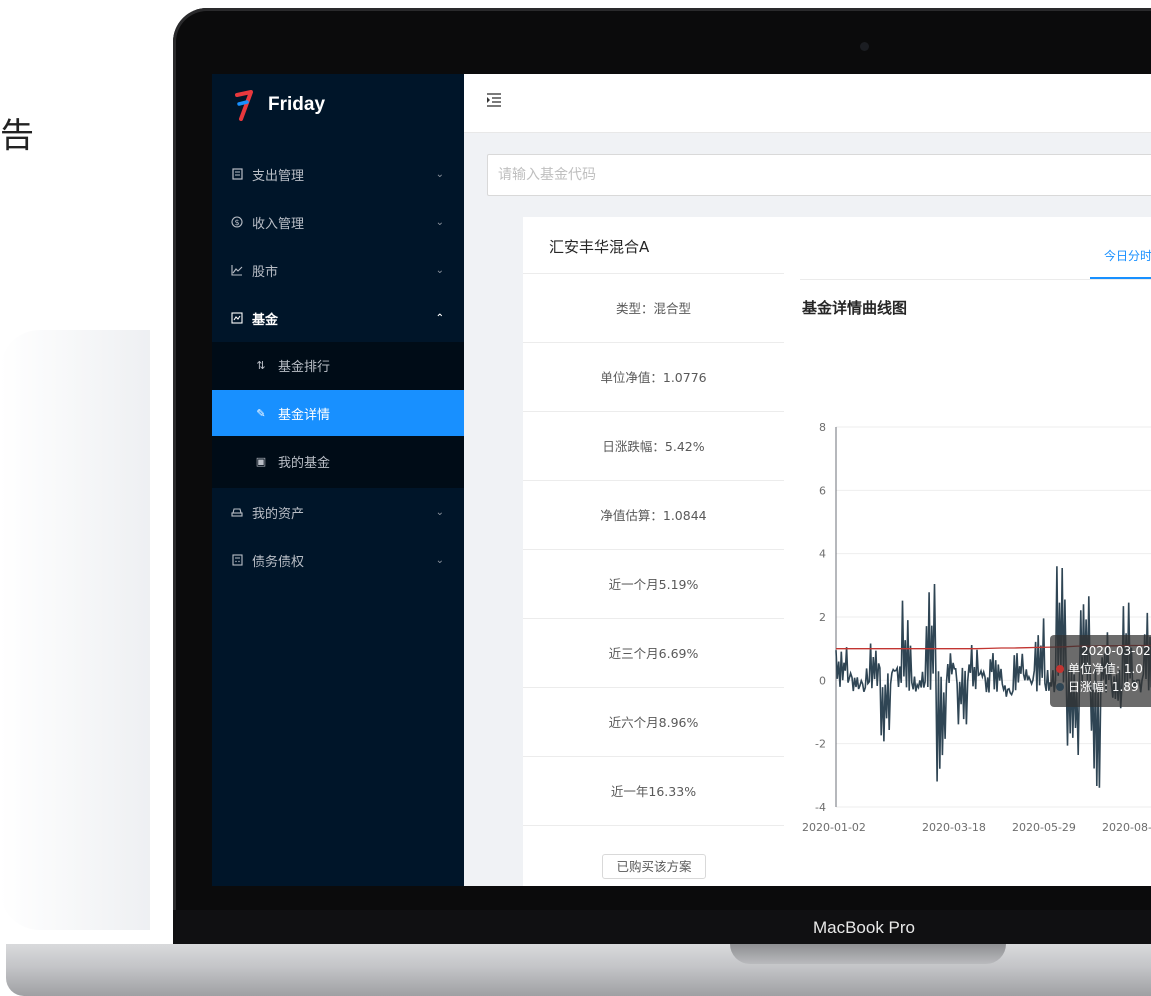  What do you see at coordinates (237, 512) in the screenshot?
I see `car-icon` at bounding box center [237, 512].